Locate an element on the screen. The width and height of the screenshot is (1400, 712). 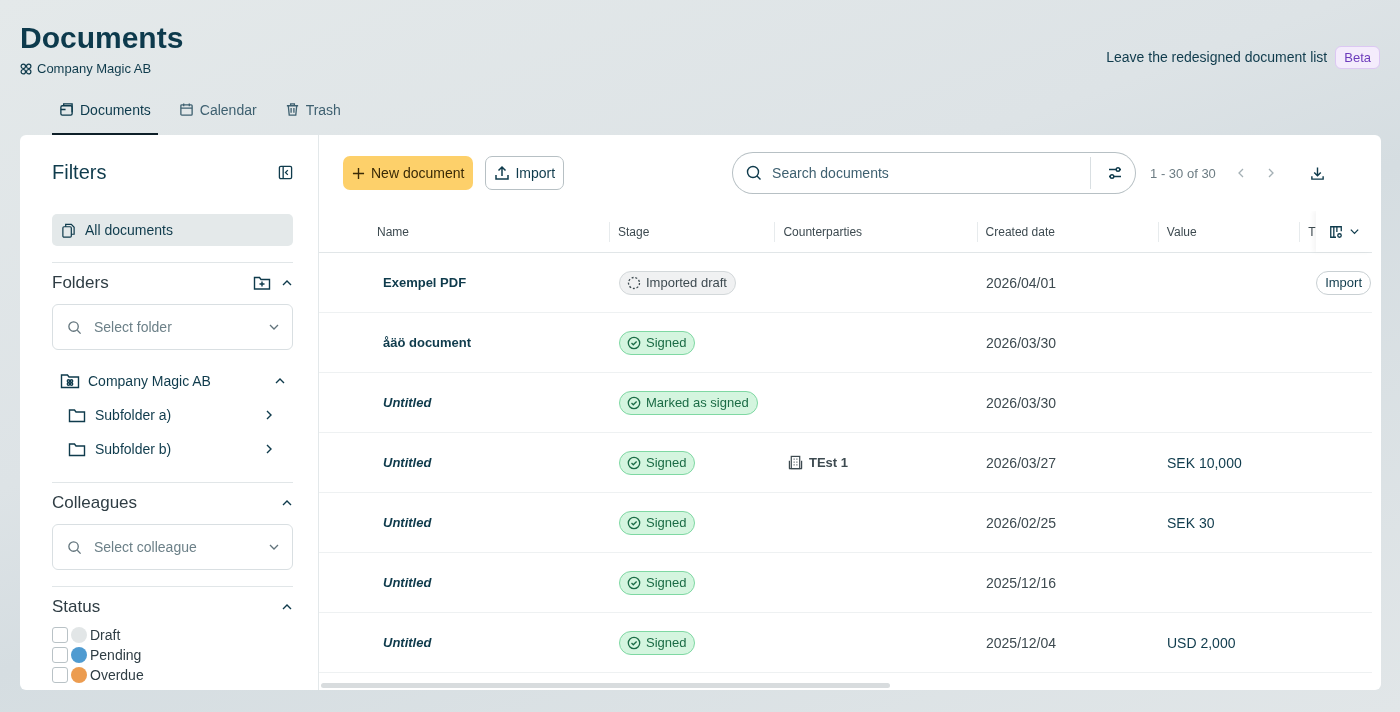
section-title: Colleagues is located at coordinates (95, 503).